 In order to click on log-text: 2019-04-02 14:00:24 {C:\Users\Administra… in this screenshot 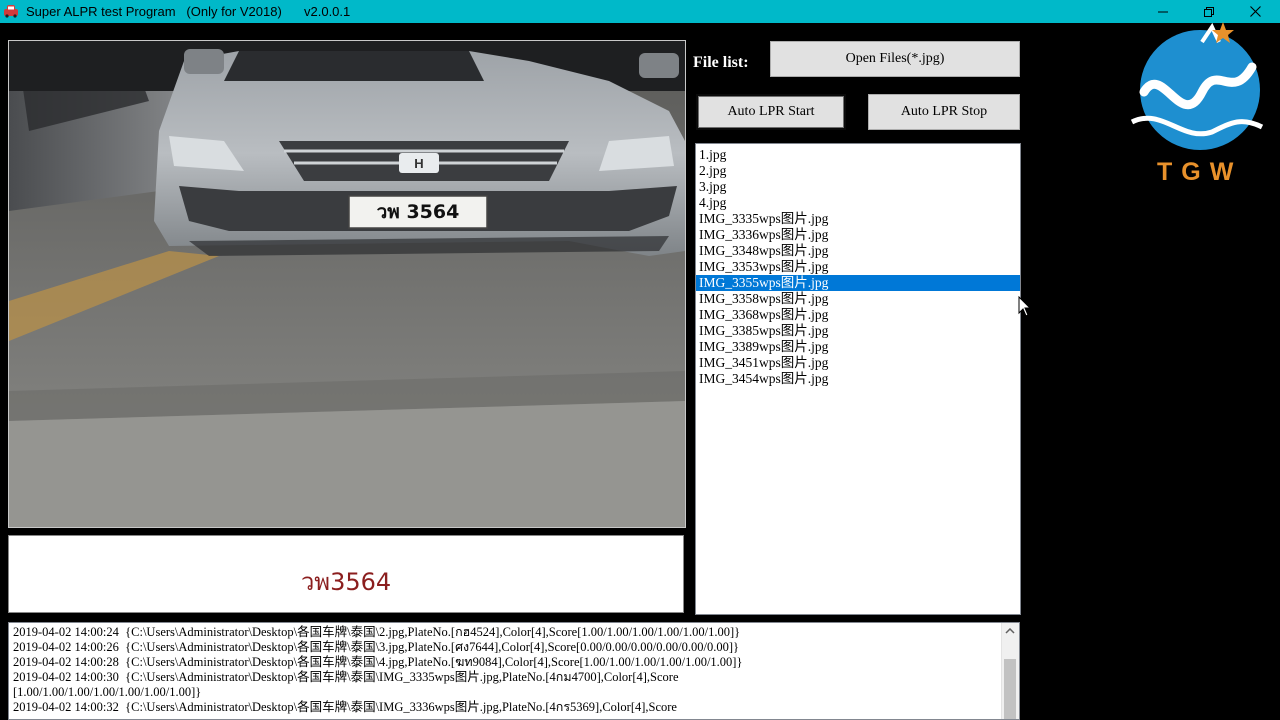, I will do `click(508, 670)`.